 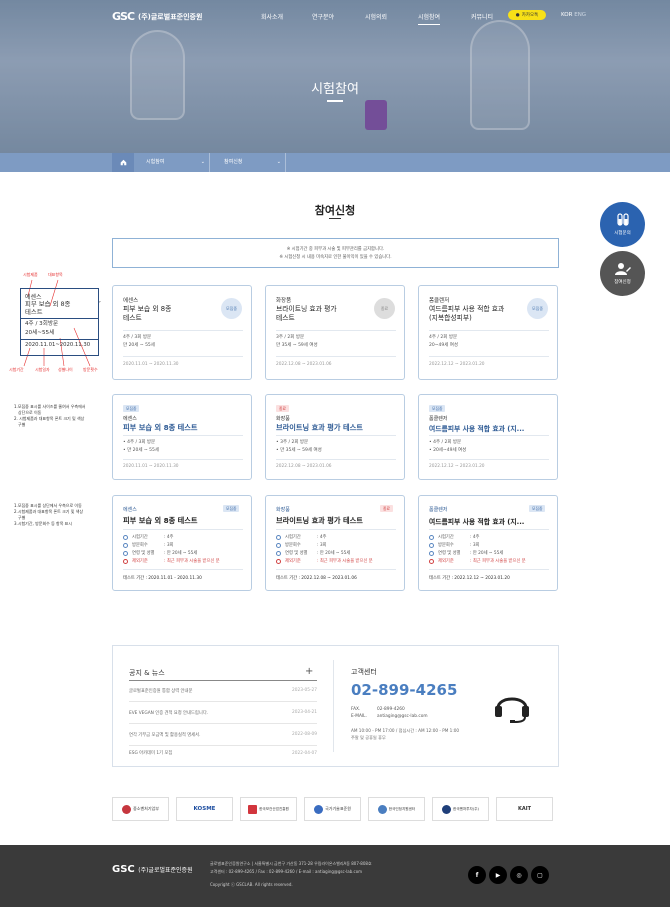 I want to click on chat-icon: ●, so click(x=517, y=15).